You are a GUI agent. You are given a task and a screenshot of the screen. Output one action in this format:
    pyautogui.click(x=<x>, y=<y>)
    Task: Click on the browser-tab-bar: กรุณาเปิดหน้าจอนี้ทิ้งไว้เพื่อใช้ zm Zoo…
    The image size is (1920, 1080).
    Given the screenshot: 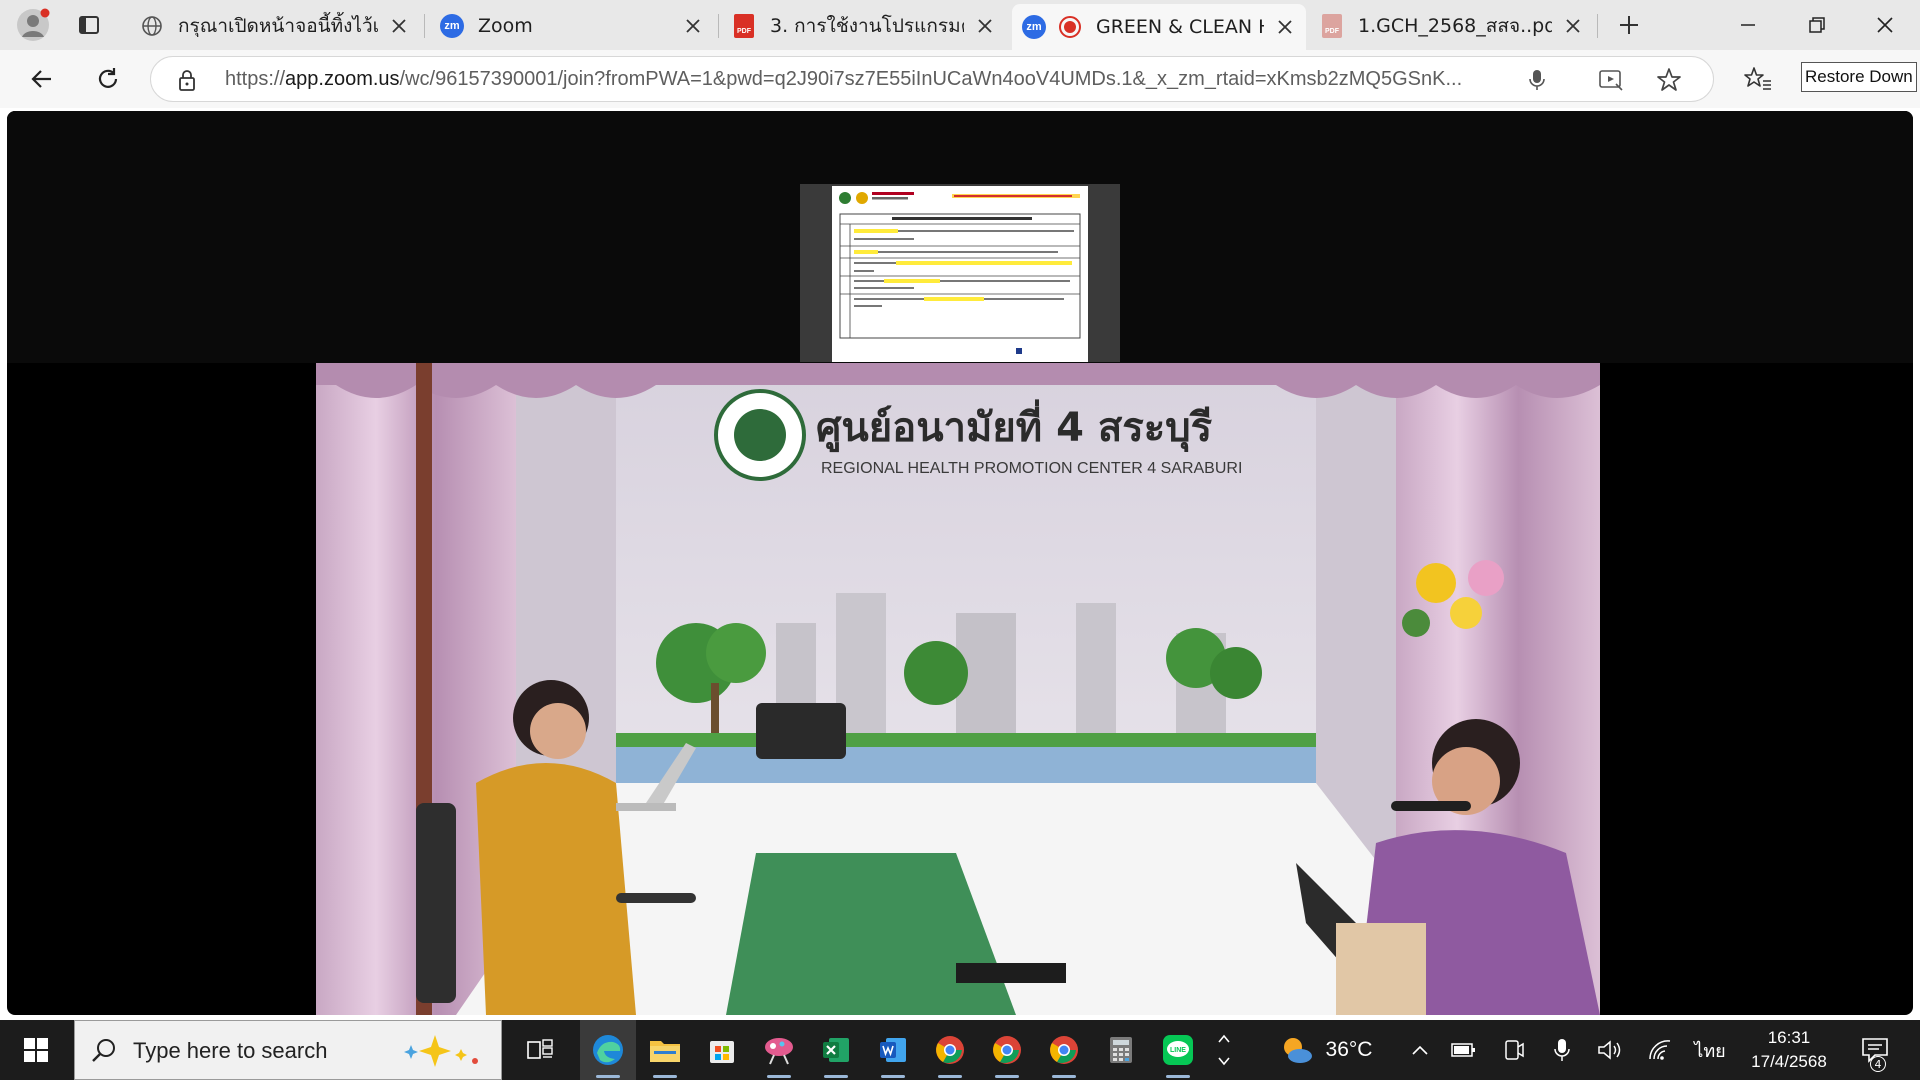 What is the action you would take?
    pyautogui.click(x=960, y=25)
    